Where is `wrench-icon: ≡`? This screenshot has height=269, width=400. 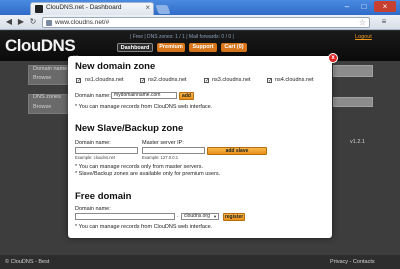 wrench-icon: ≡ is located at coordinates (384, 22).